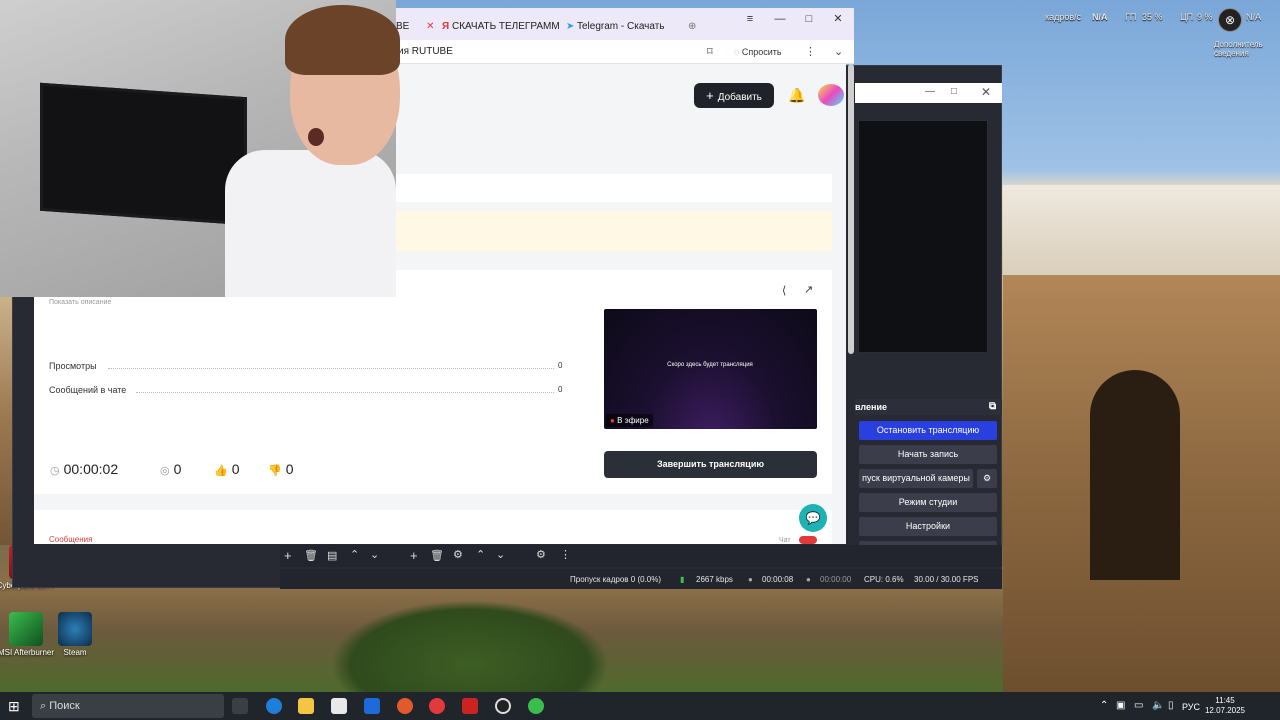  I want to click on external-link-icon: ↗, so click(808, 289).